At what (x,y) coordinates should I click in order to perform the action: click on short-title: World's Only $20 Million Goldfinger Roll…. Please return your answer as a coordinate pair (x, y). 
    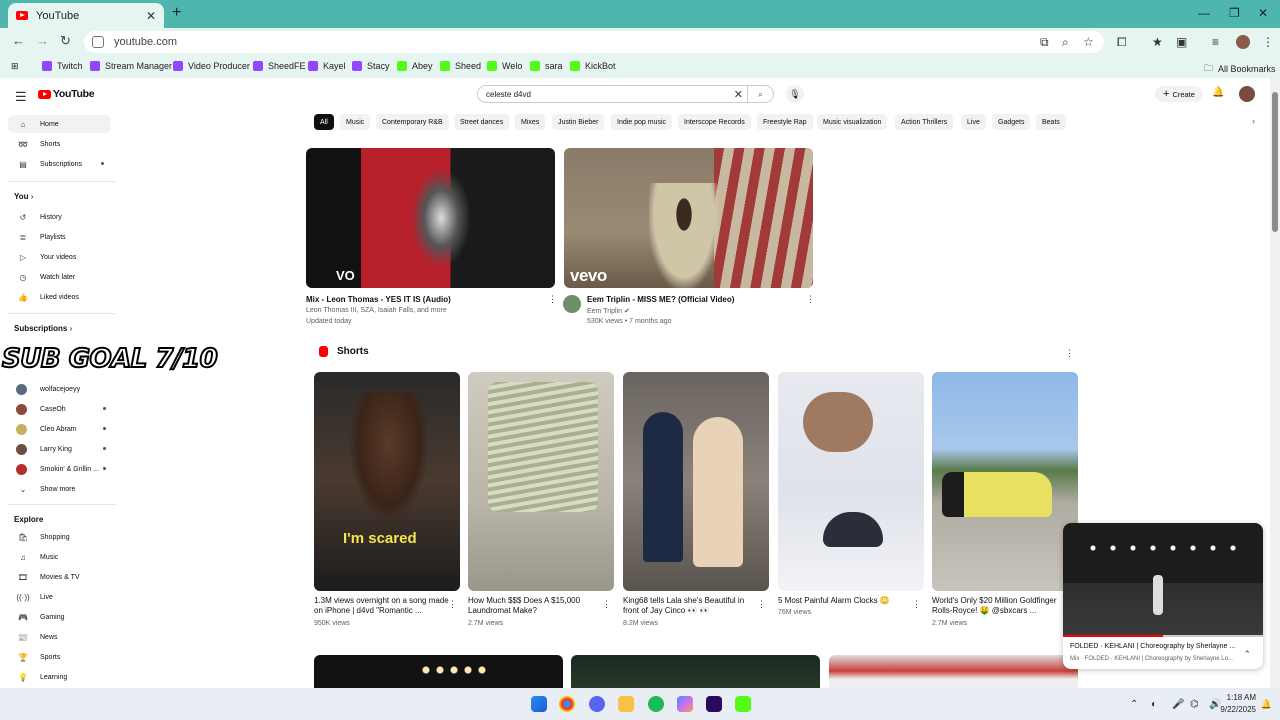
    Looking at the image, I should click on (999, 606).